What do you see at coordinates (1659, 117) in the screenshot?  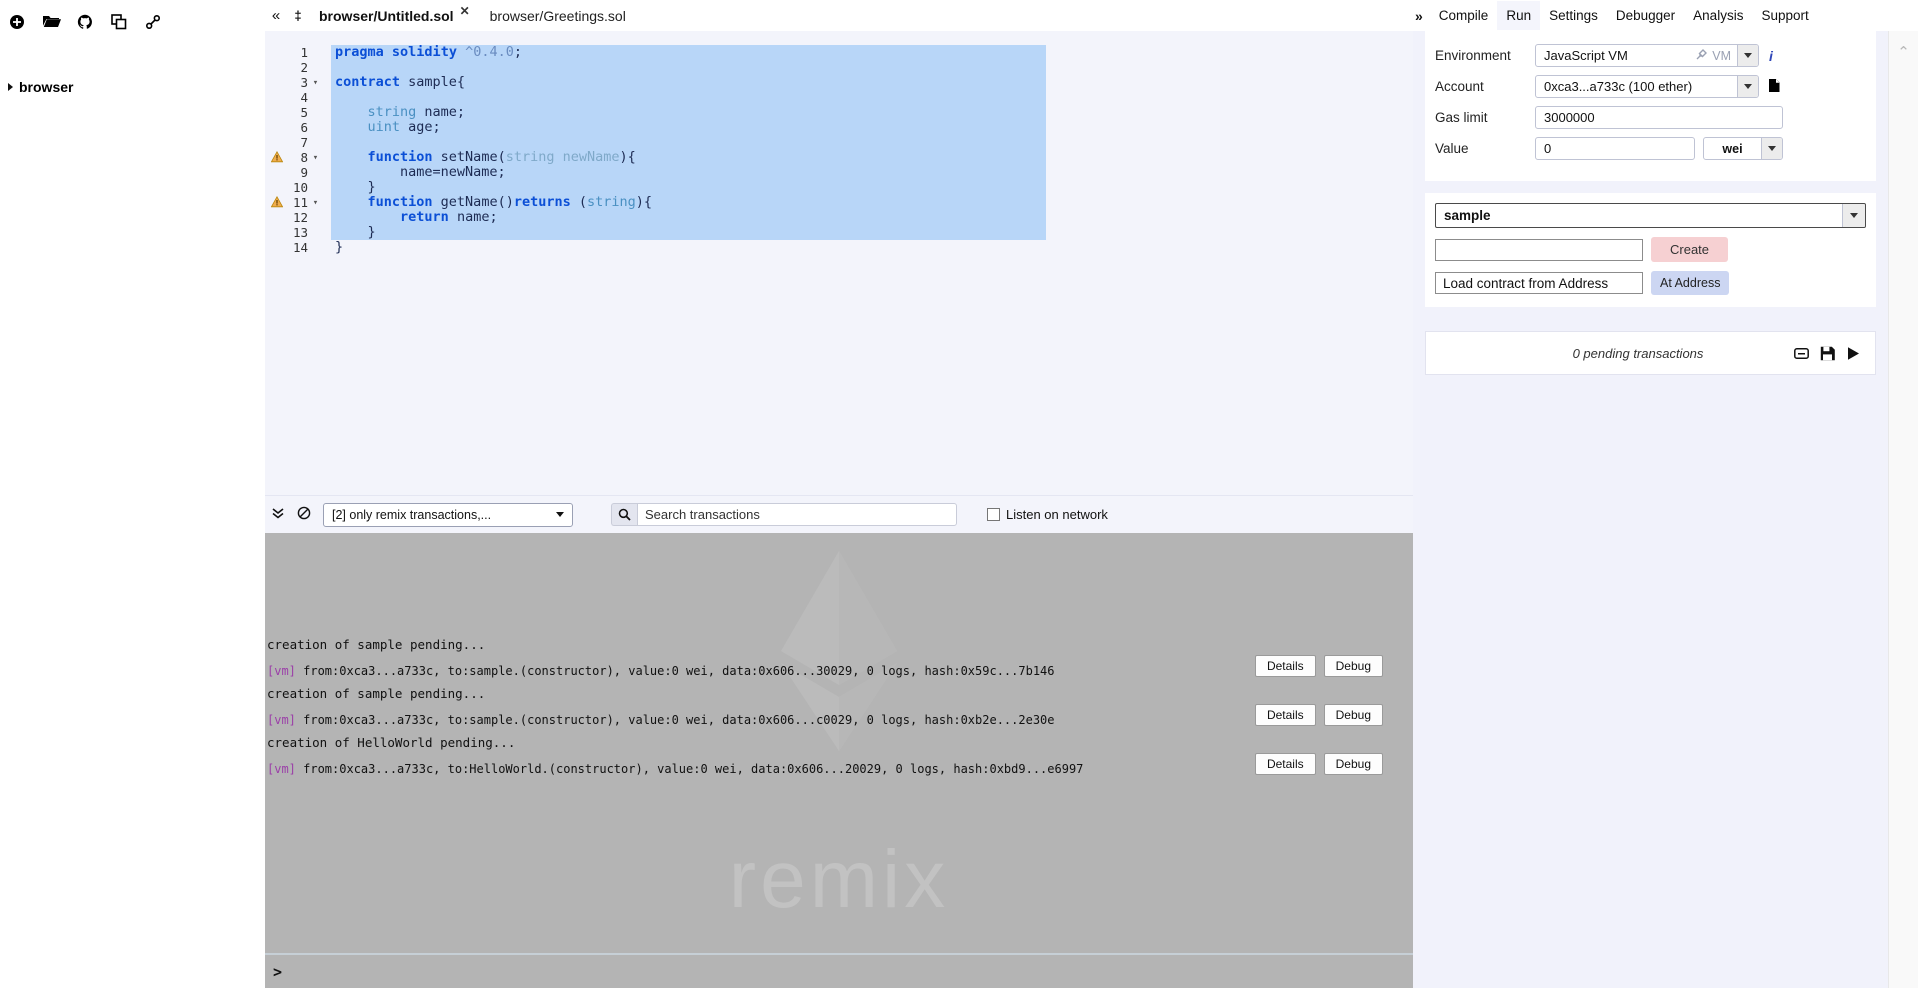 I see `gas-limit-input: 3000000` at bounding box center [1659, 117].